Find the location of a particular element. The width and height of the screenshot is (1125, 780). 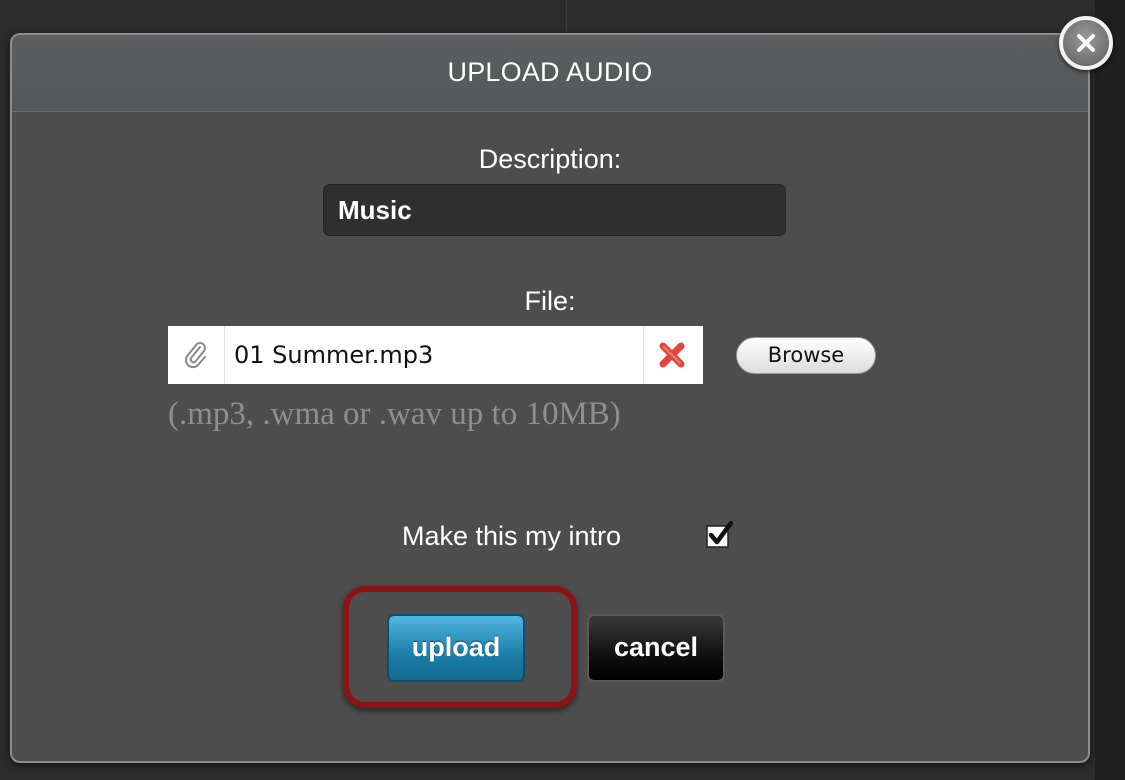

file-label: File: is located at coordinates (550, 301).